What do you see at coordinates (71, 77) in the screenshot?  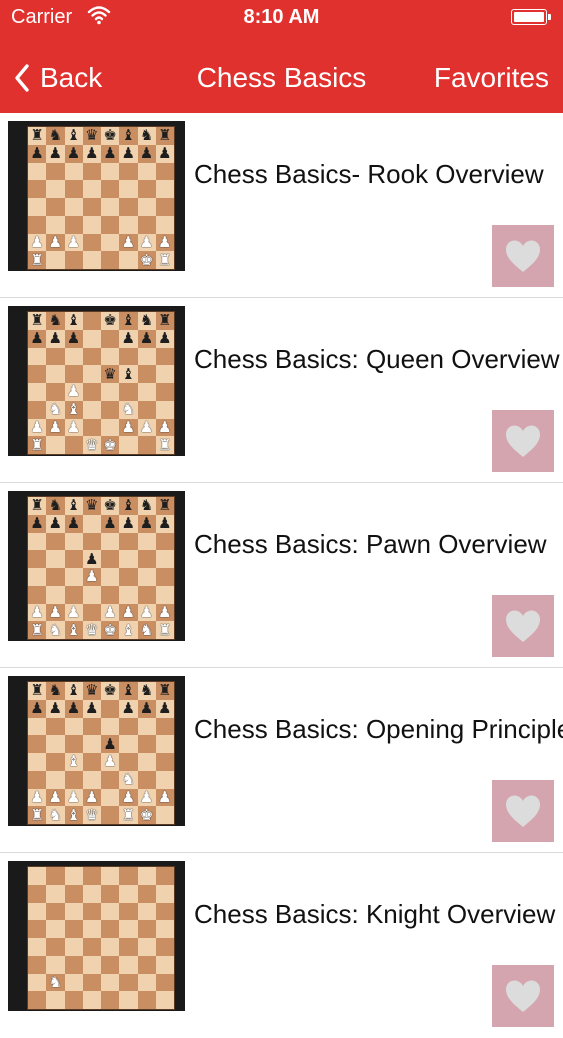 I see `back-label: Back` at bounding box center [71, 77].